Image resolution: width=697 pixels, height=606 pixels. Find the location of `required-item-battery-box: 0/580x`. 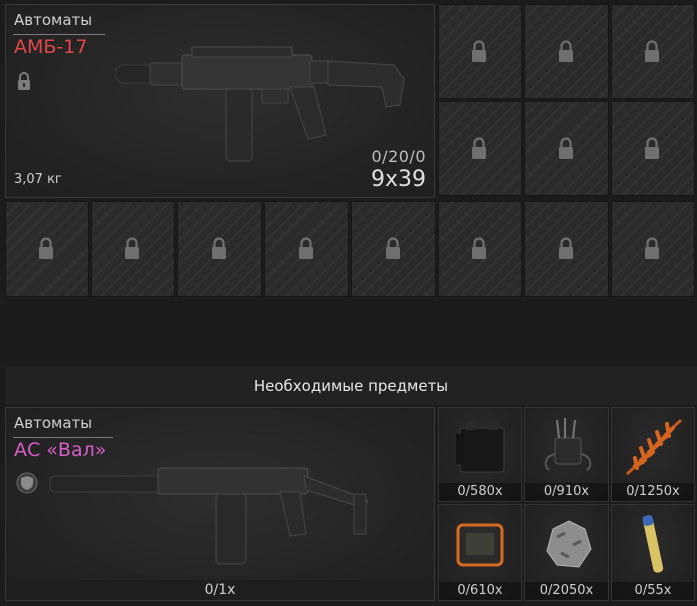

required-item-battery-box: 0/580x is located at coordinates (480, 454).